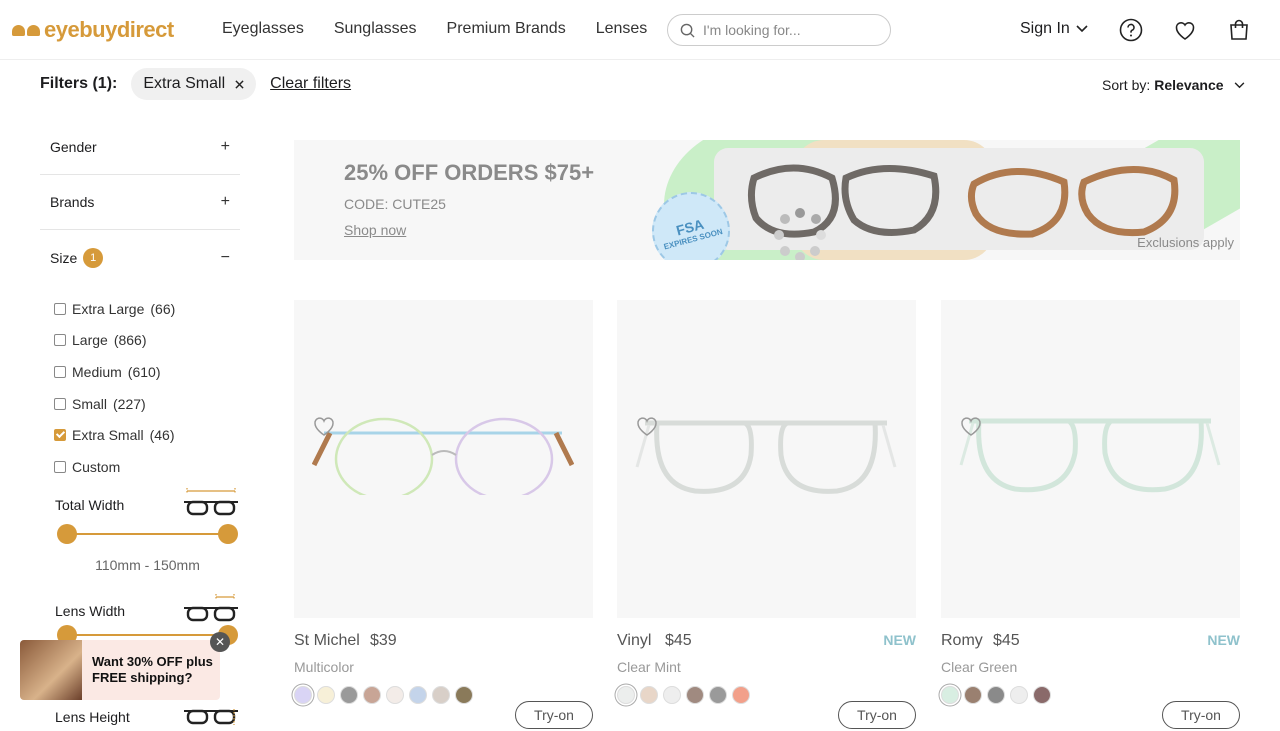  Describe the element at coordinates (97, 371) in the screenshot. I see `size-option-label: Medium` at that location.